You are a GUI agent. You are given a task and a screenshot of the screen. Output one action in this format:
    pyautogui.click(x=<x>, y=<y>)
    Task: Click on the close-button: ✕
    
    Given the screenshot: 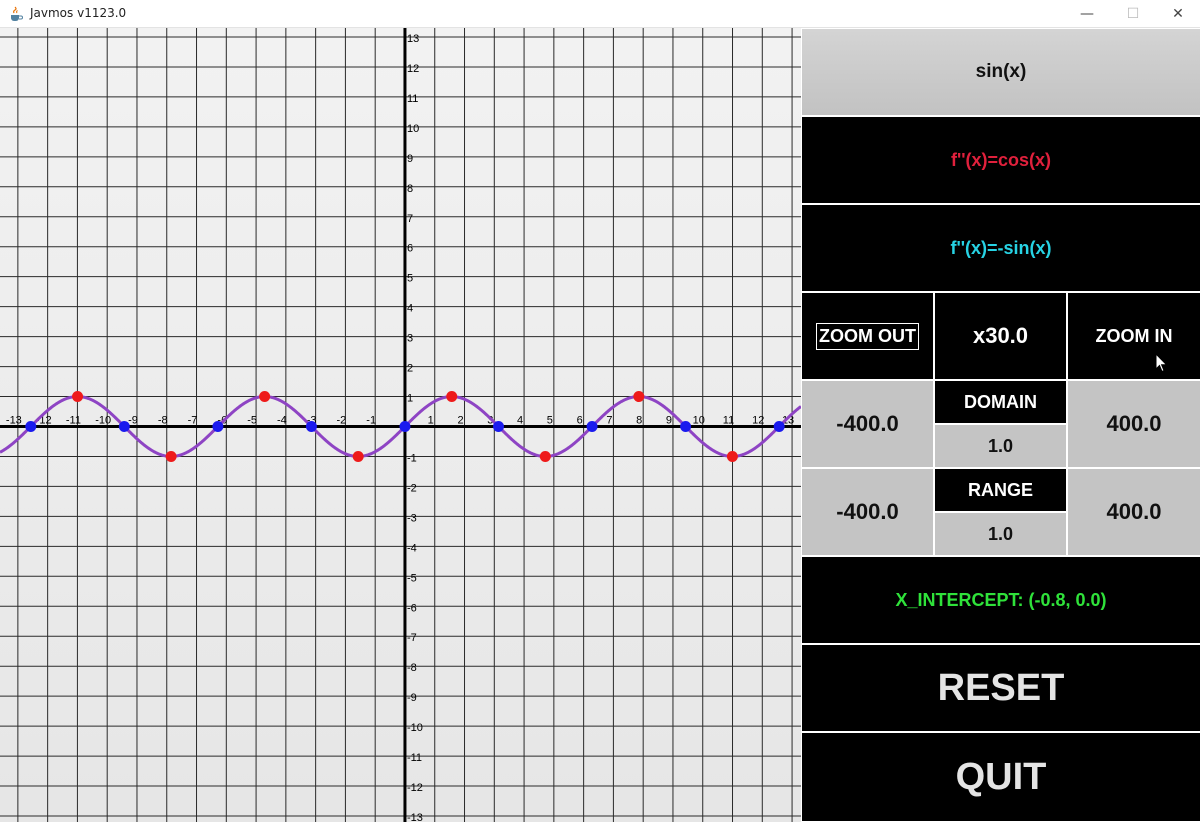 What is the action you would take?
    pyautogui.click(x=1177, y=14)
    